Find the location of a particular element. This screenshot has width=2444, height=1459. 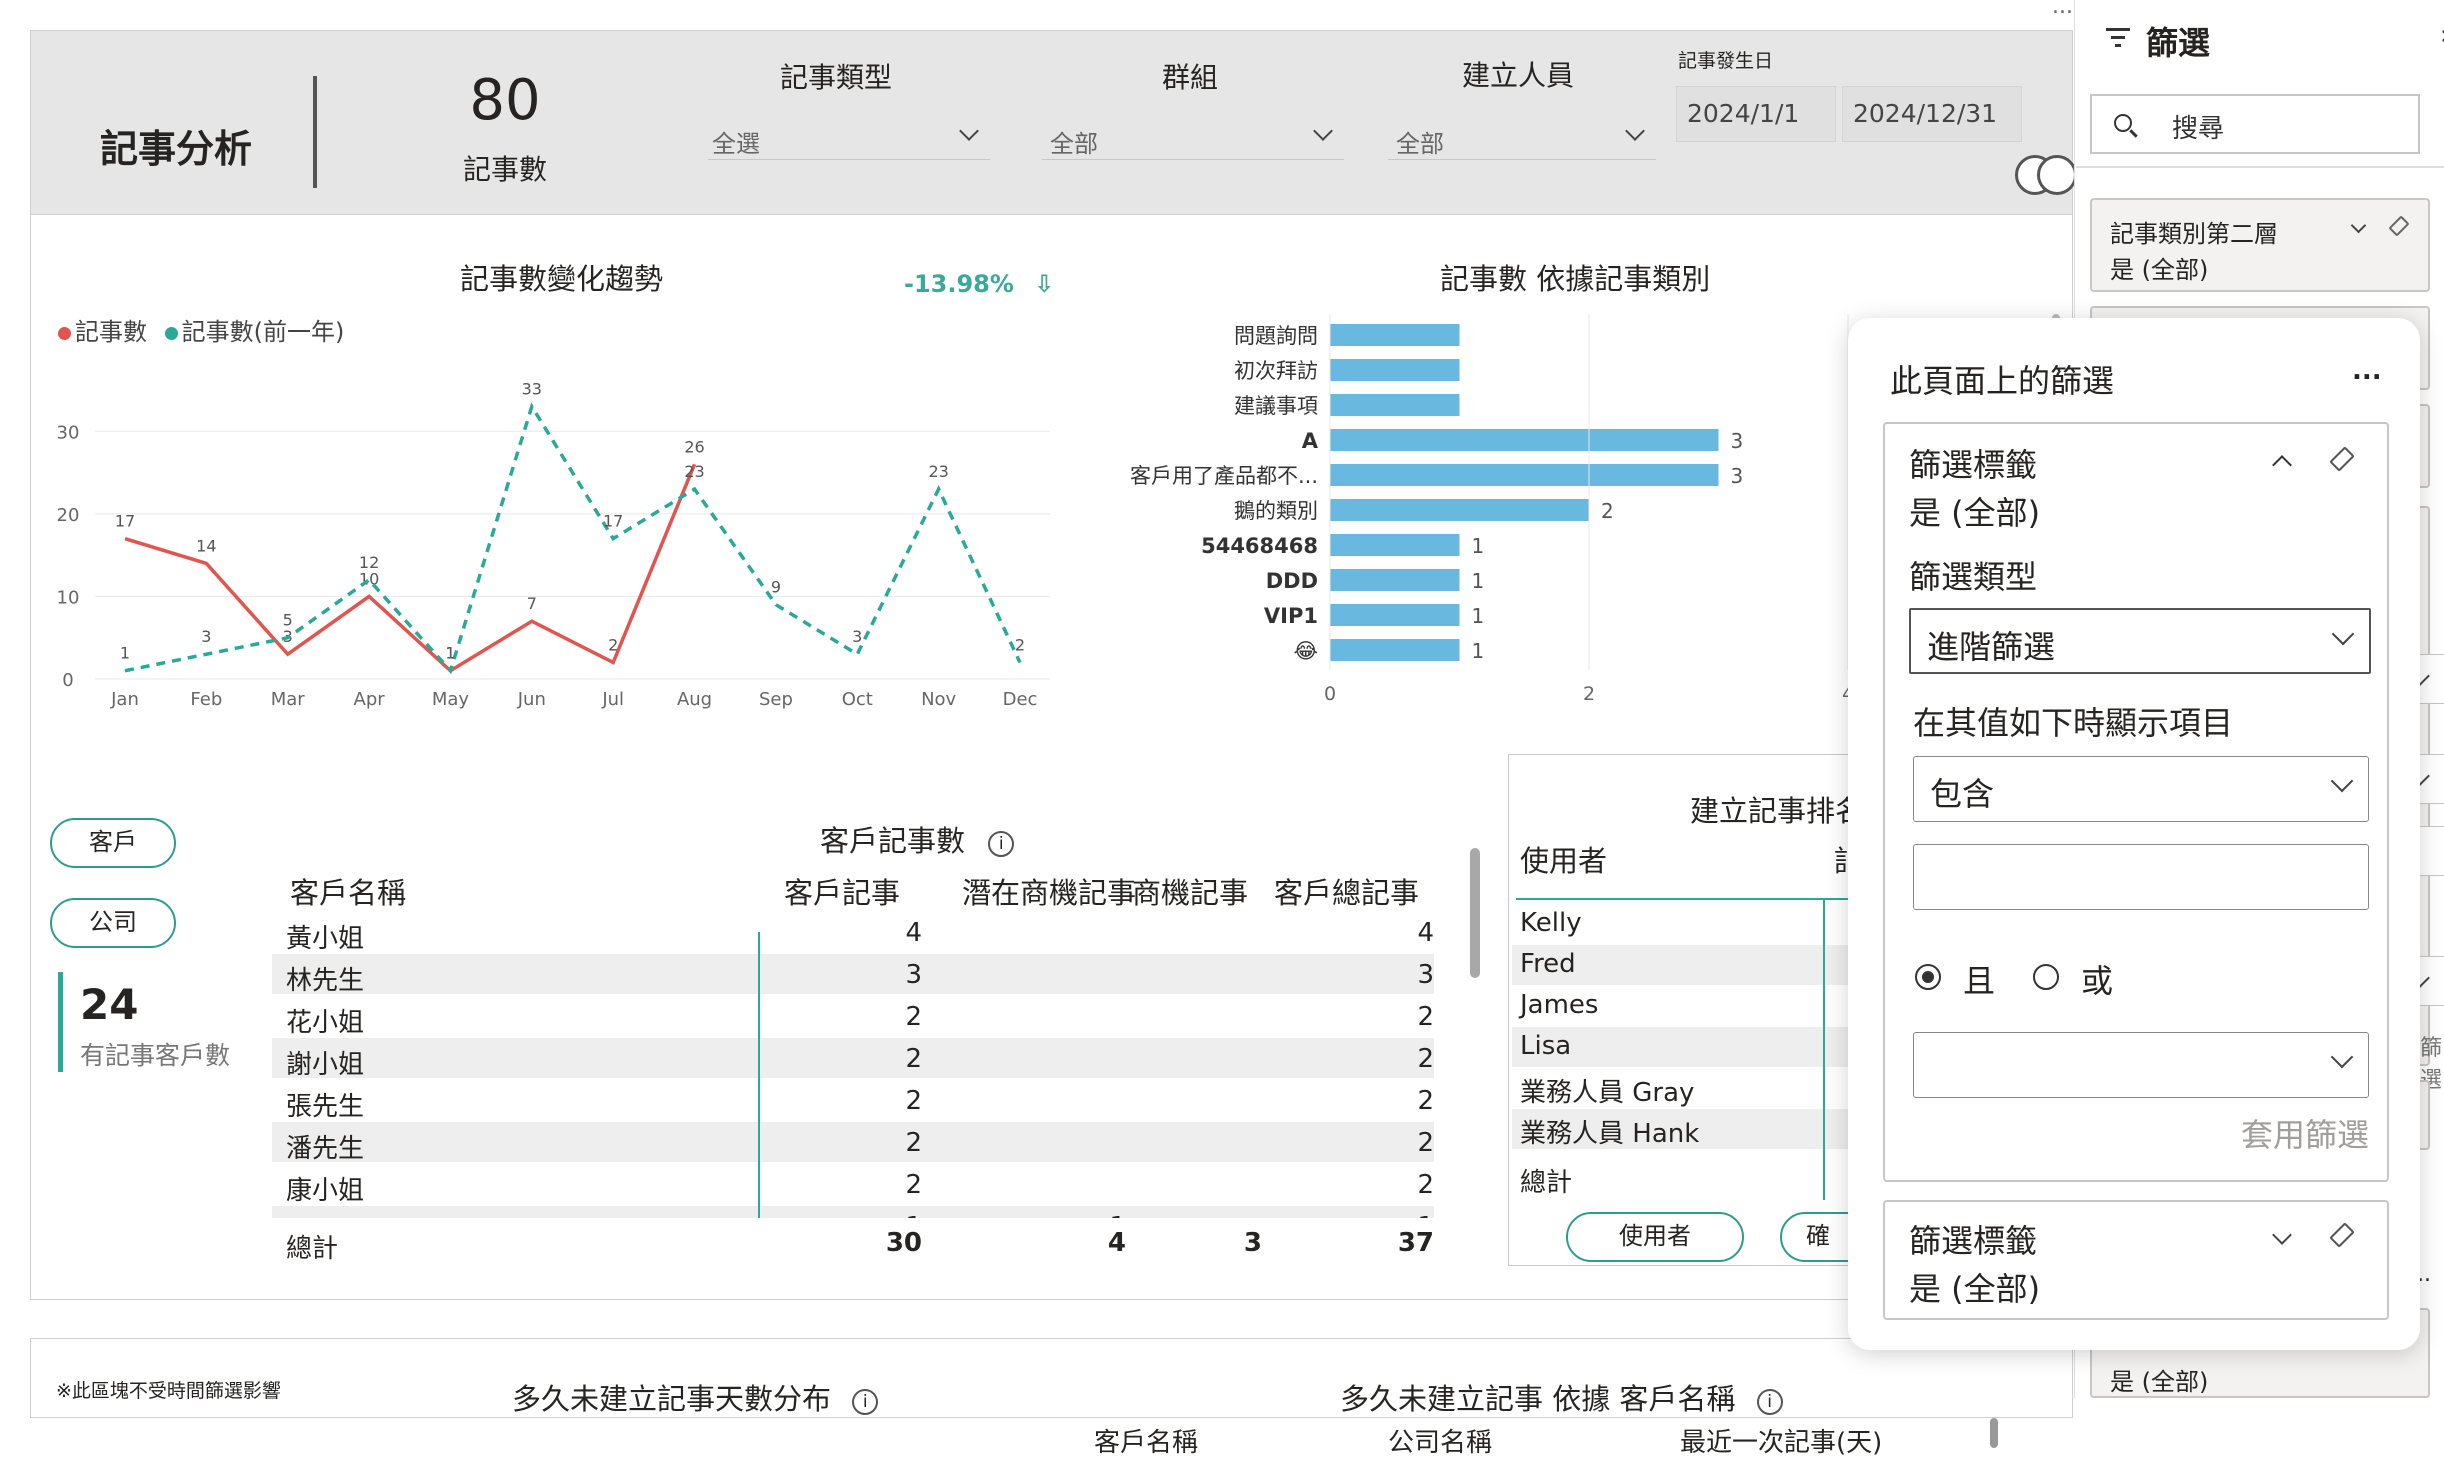

operator-value: 包含 is located at coordinates (1962, 794).